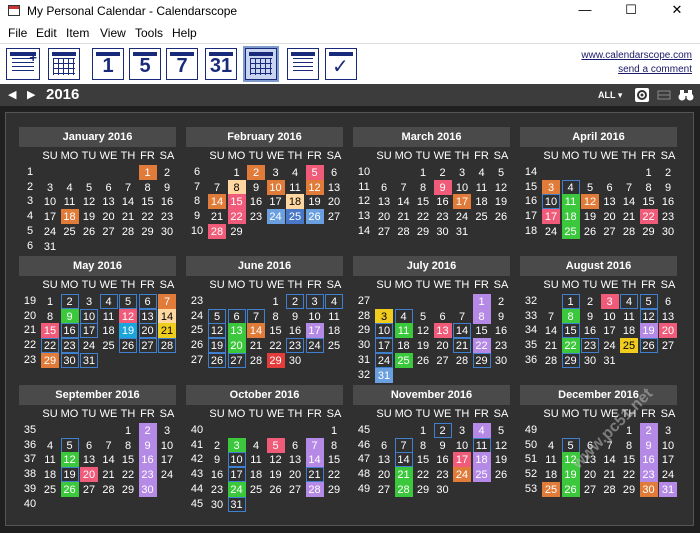  Describe the element at coordinates (197, 445) in the screenshot. I see `week-number: 41` at that location.